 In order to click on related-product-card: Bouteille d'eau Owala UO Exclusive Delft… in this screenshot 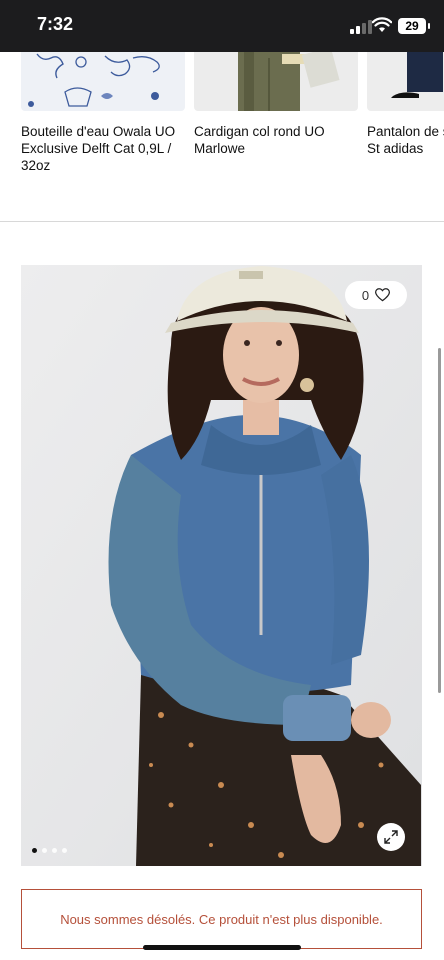, I will do `click(103, 113)`.